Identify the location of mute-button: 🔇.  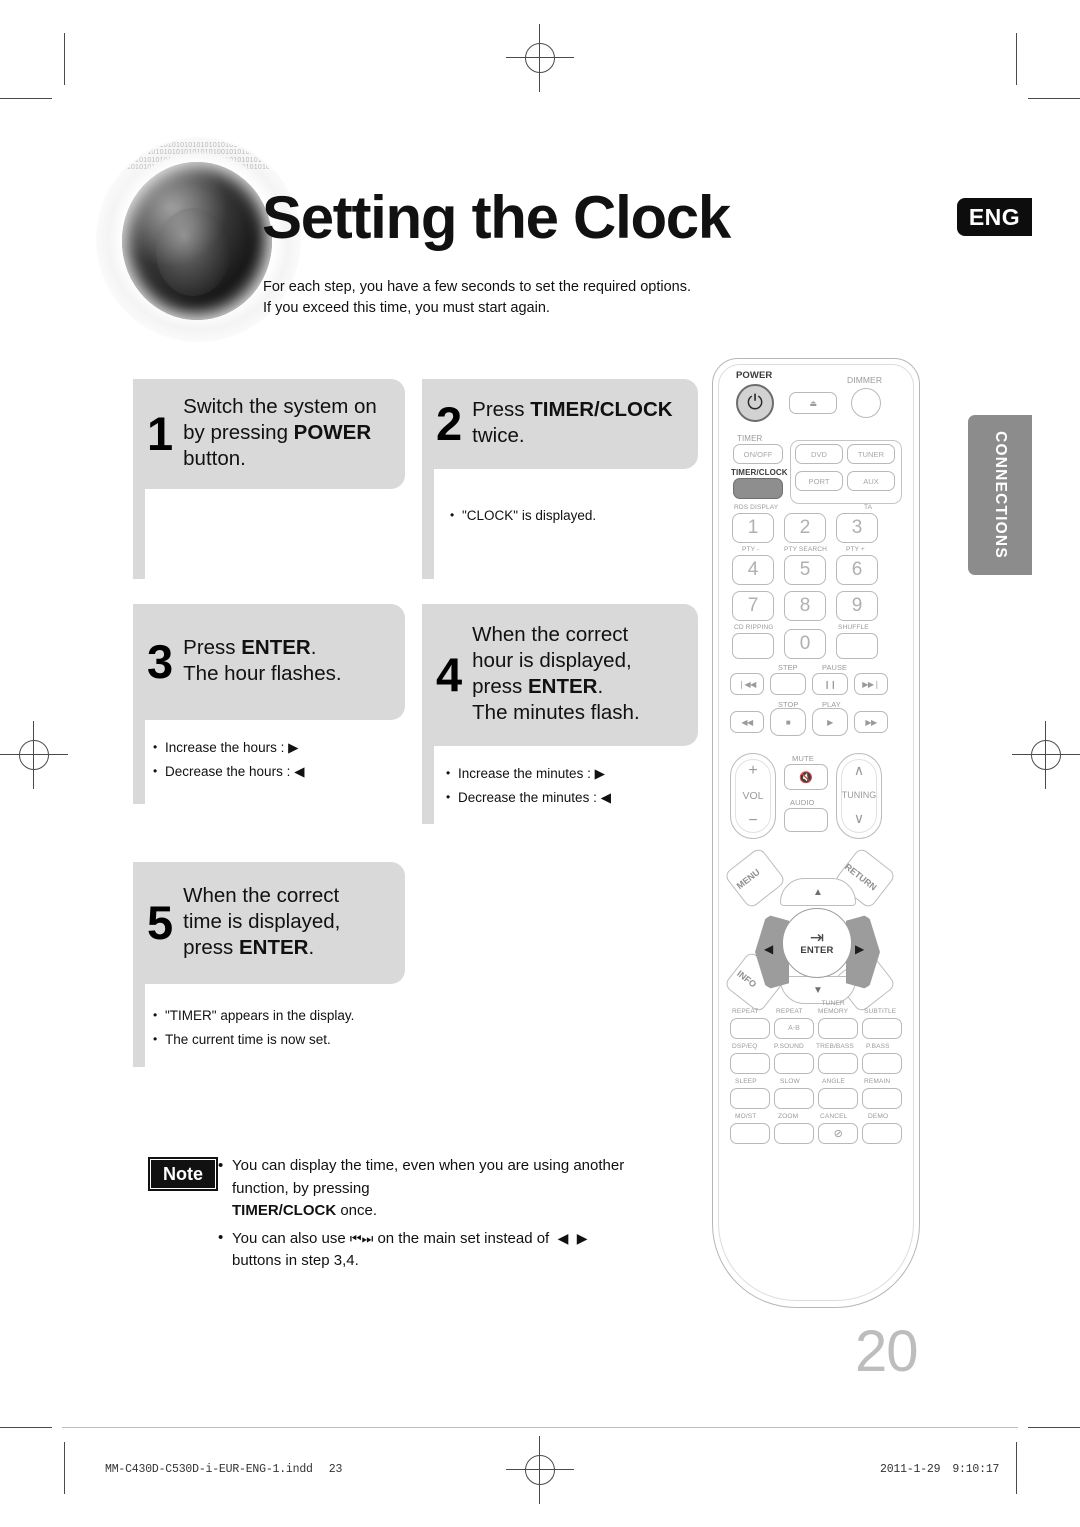
(806, 777).